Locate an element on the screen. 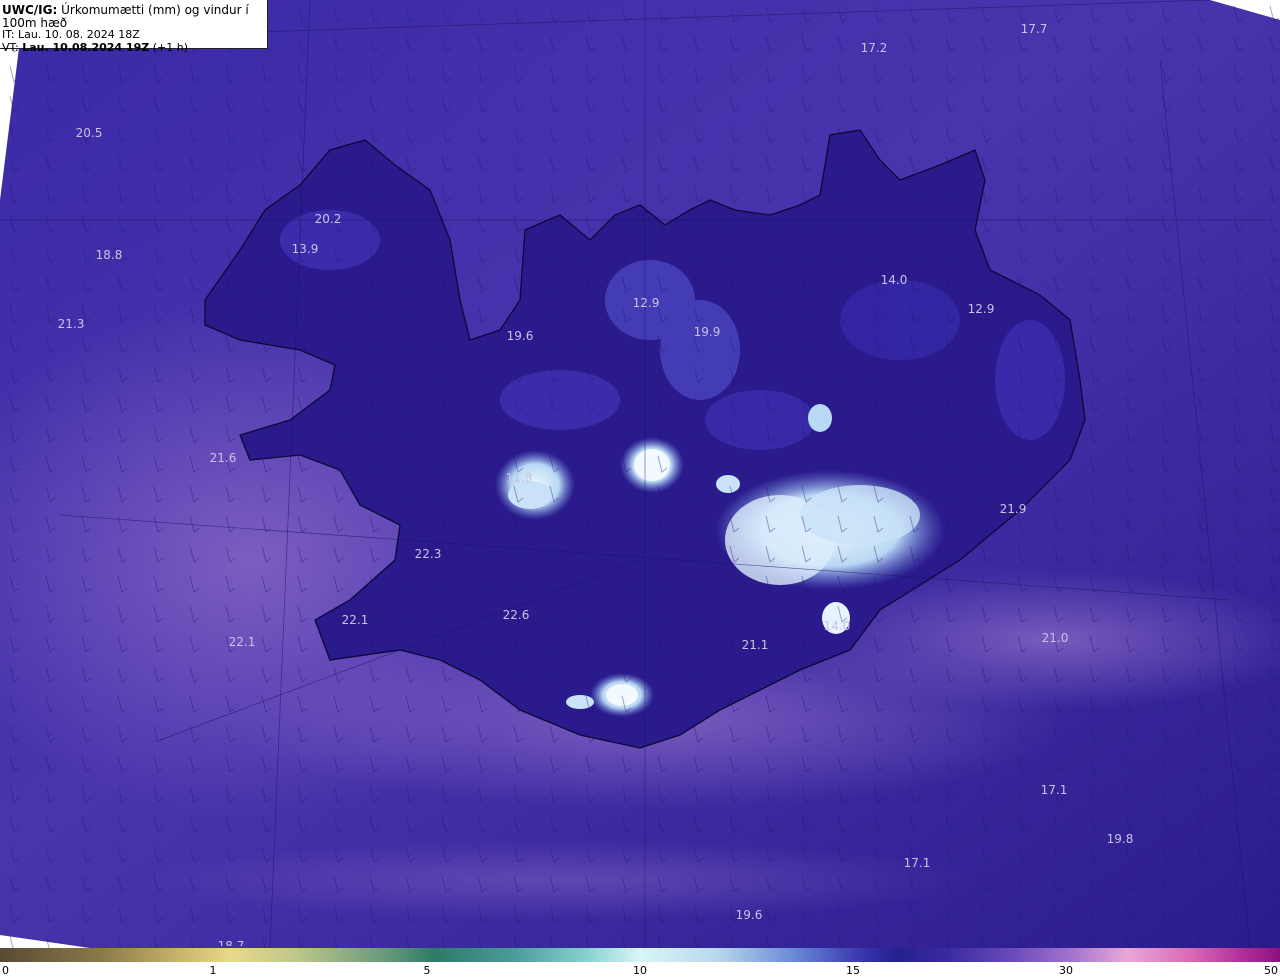 The width and height of the screenshot is (1280, 978). colorbar-tick: 1 is located at coordinates (213, 970).